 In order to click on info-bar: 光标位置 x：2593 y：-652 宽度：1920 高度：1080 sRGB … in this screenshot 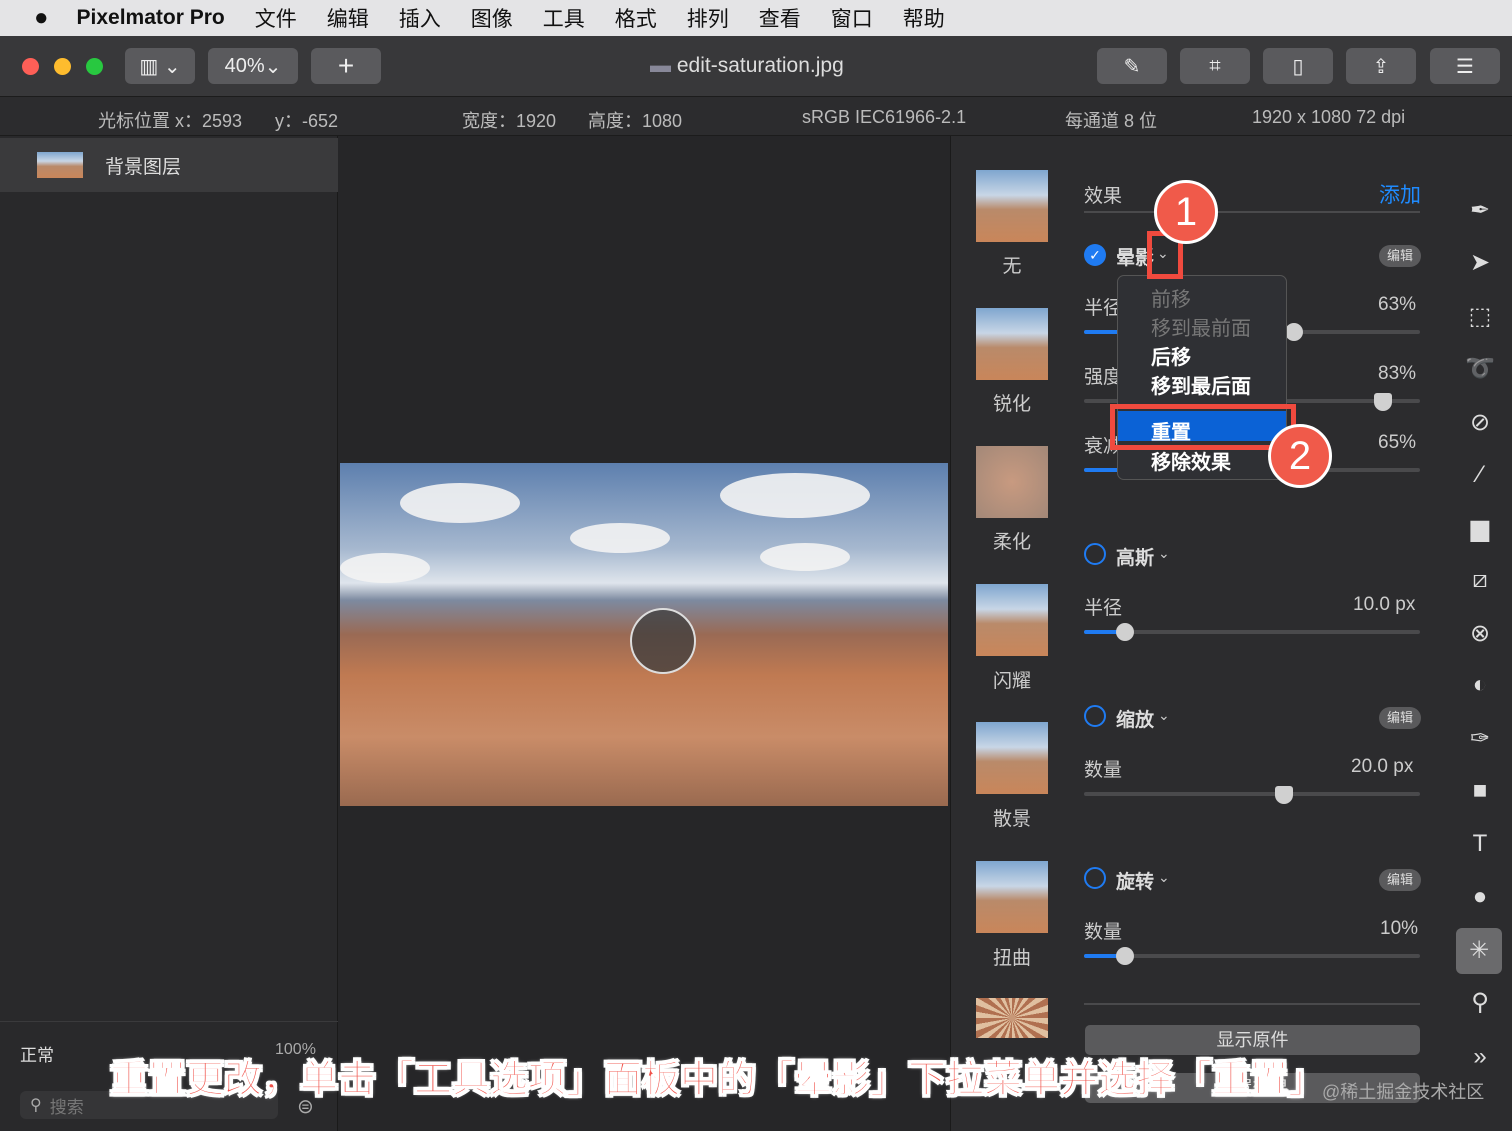, I will do `click(756, 116)`.